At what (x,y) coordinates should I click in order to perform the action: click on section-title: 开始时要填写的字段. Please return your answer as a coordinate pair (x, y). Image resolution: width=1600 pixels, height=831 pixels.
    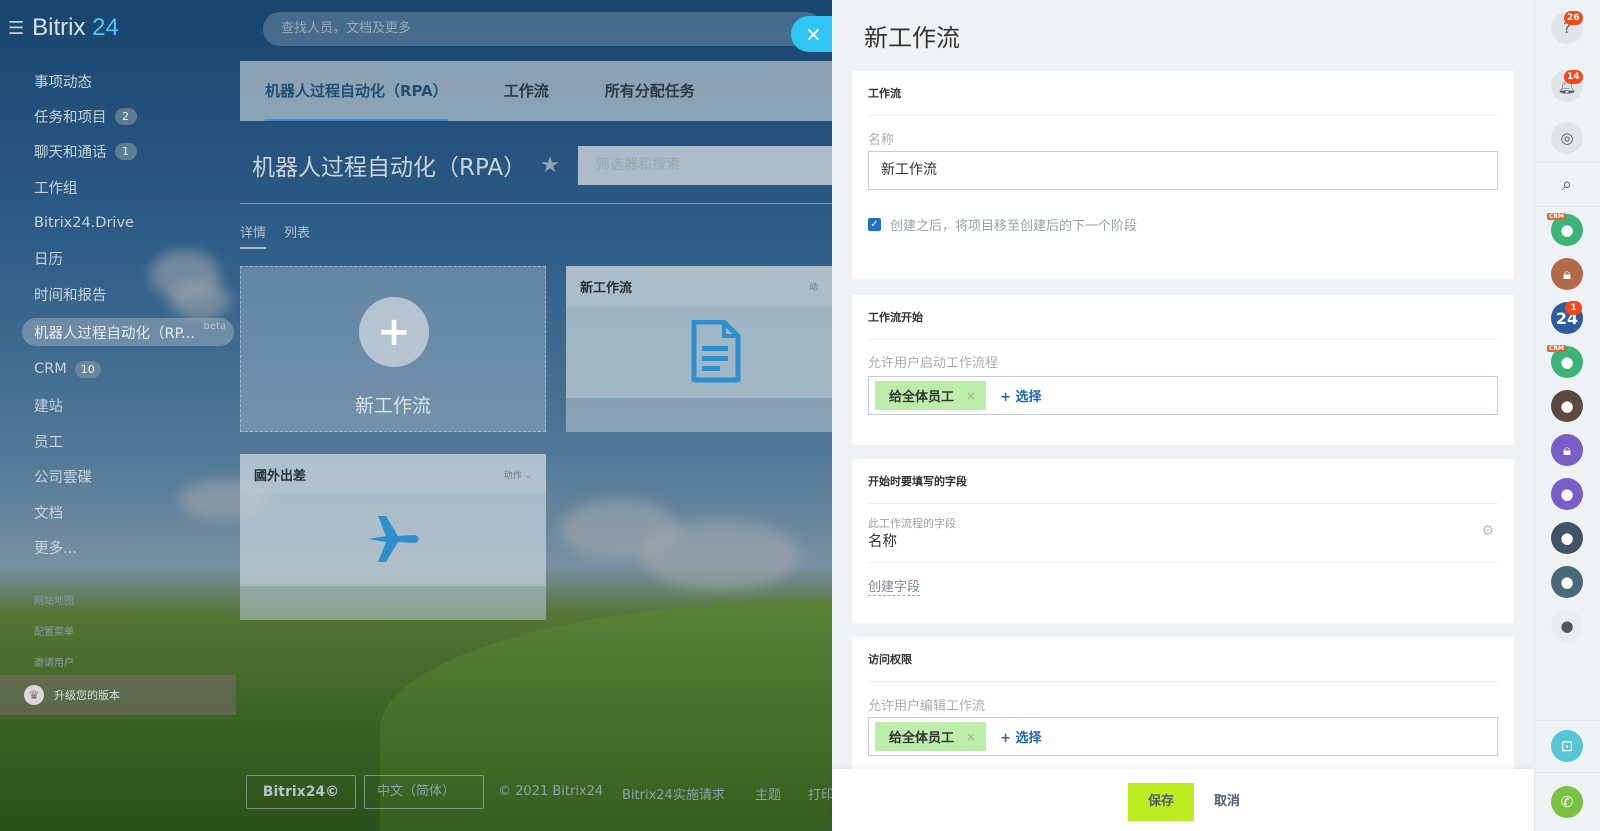
    Looking at the image, I should click on (917, 481).